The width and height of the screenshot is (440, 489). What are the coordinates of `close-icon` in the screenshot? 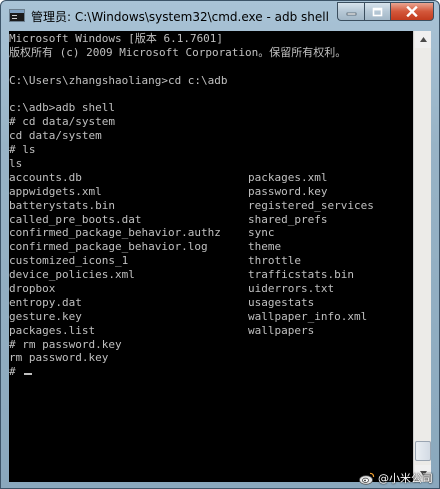 It's located at (412, 11).